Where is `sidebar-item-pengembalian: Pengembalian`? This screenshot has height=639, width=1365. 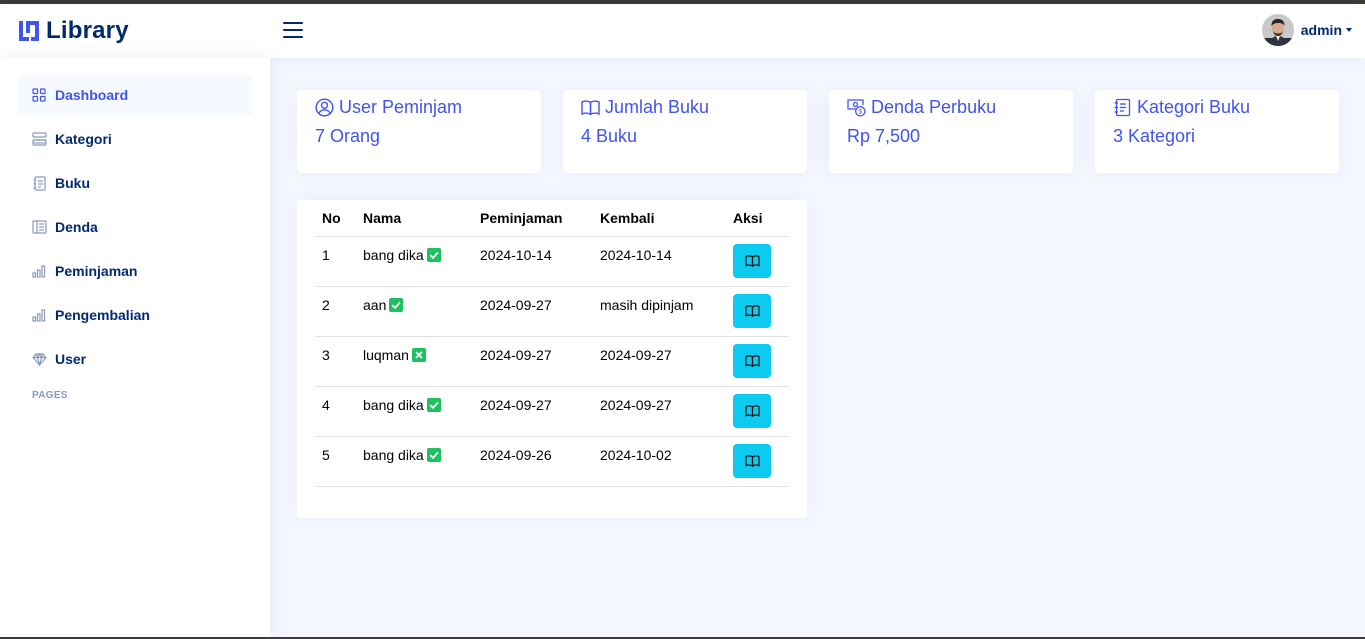
sidebar-item-pengembalian: Pengembalian is located at coordinates (135, 315).